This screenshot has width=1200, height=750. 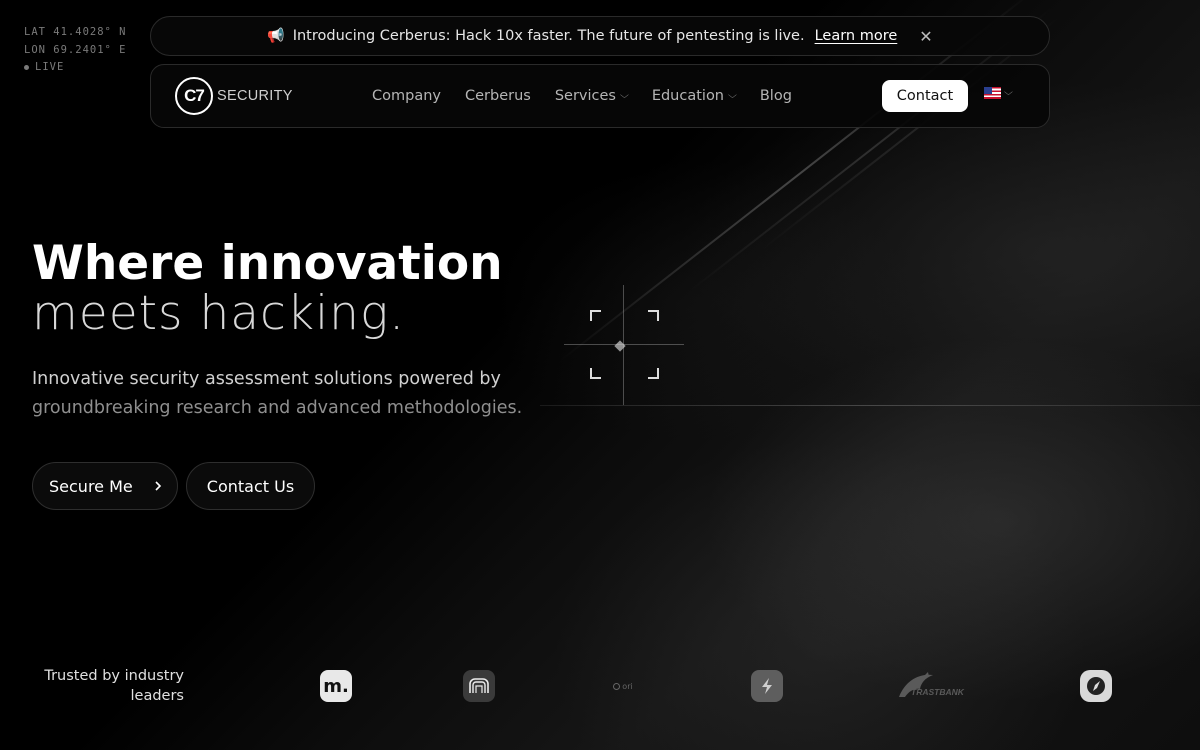 I want to click on bolt-logo, so click(x=767, y=686).